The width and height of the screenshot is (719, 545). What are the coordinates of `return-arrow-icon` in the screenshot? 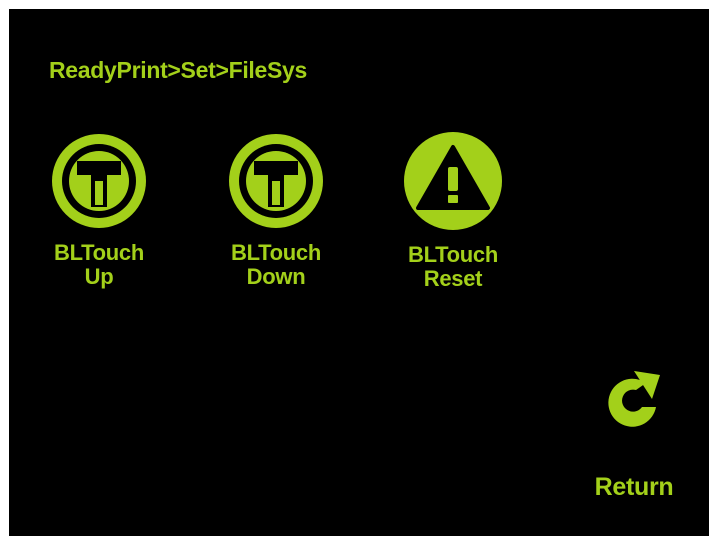 It's located at (634, 399).